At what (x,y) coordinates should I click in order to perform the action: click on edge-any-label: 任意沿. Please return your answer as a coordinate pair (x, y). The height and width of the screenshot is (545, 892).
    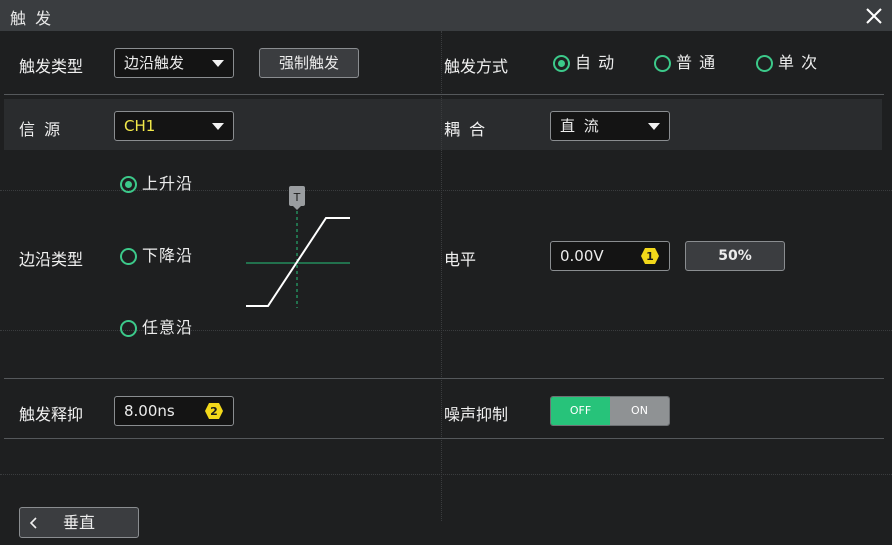
    Looking at the image, I should click on (168, 327).